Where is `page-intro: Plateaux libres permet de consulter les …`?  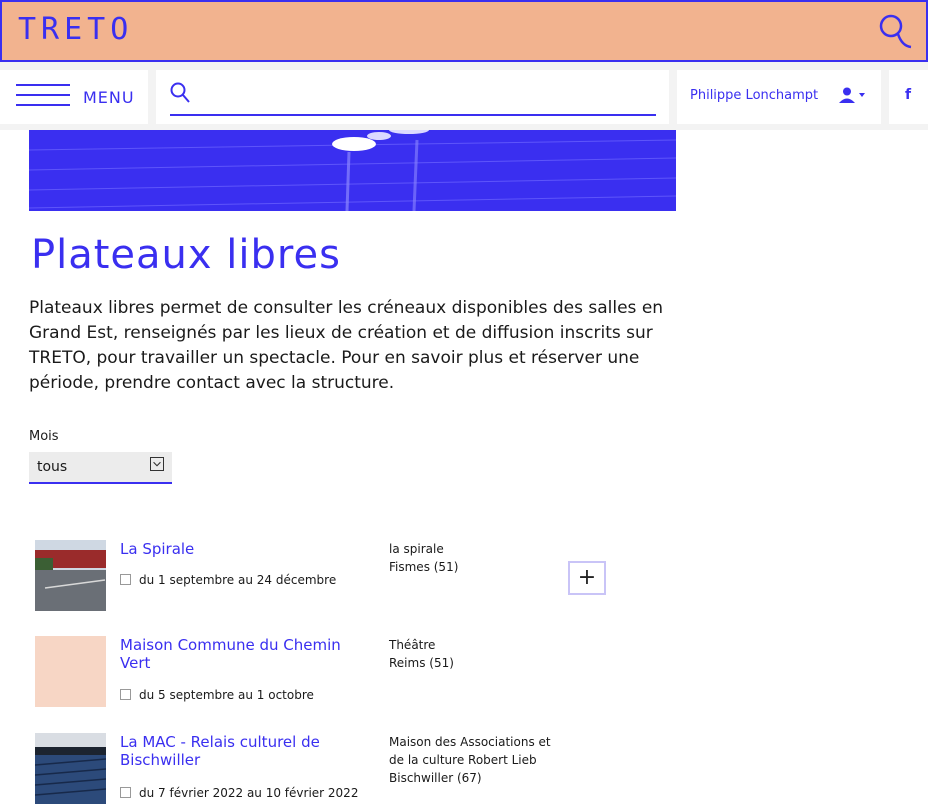
page-intro: Plateaux libres permet de consulter les … is located at coordinates (346, 345).